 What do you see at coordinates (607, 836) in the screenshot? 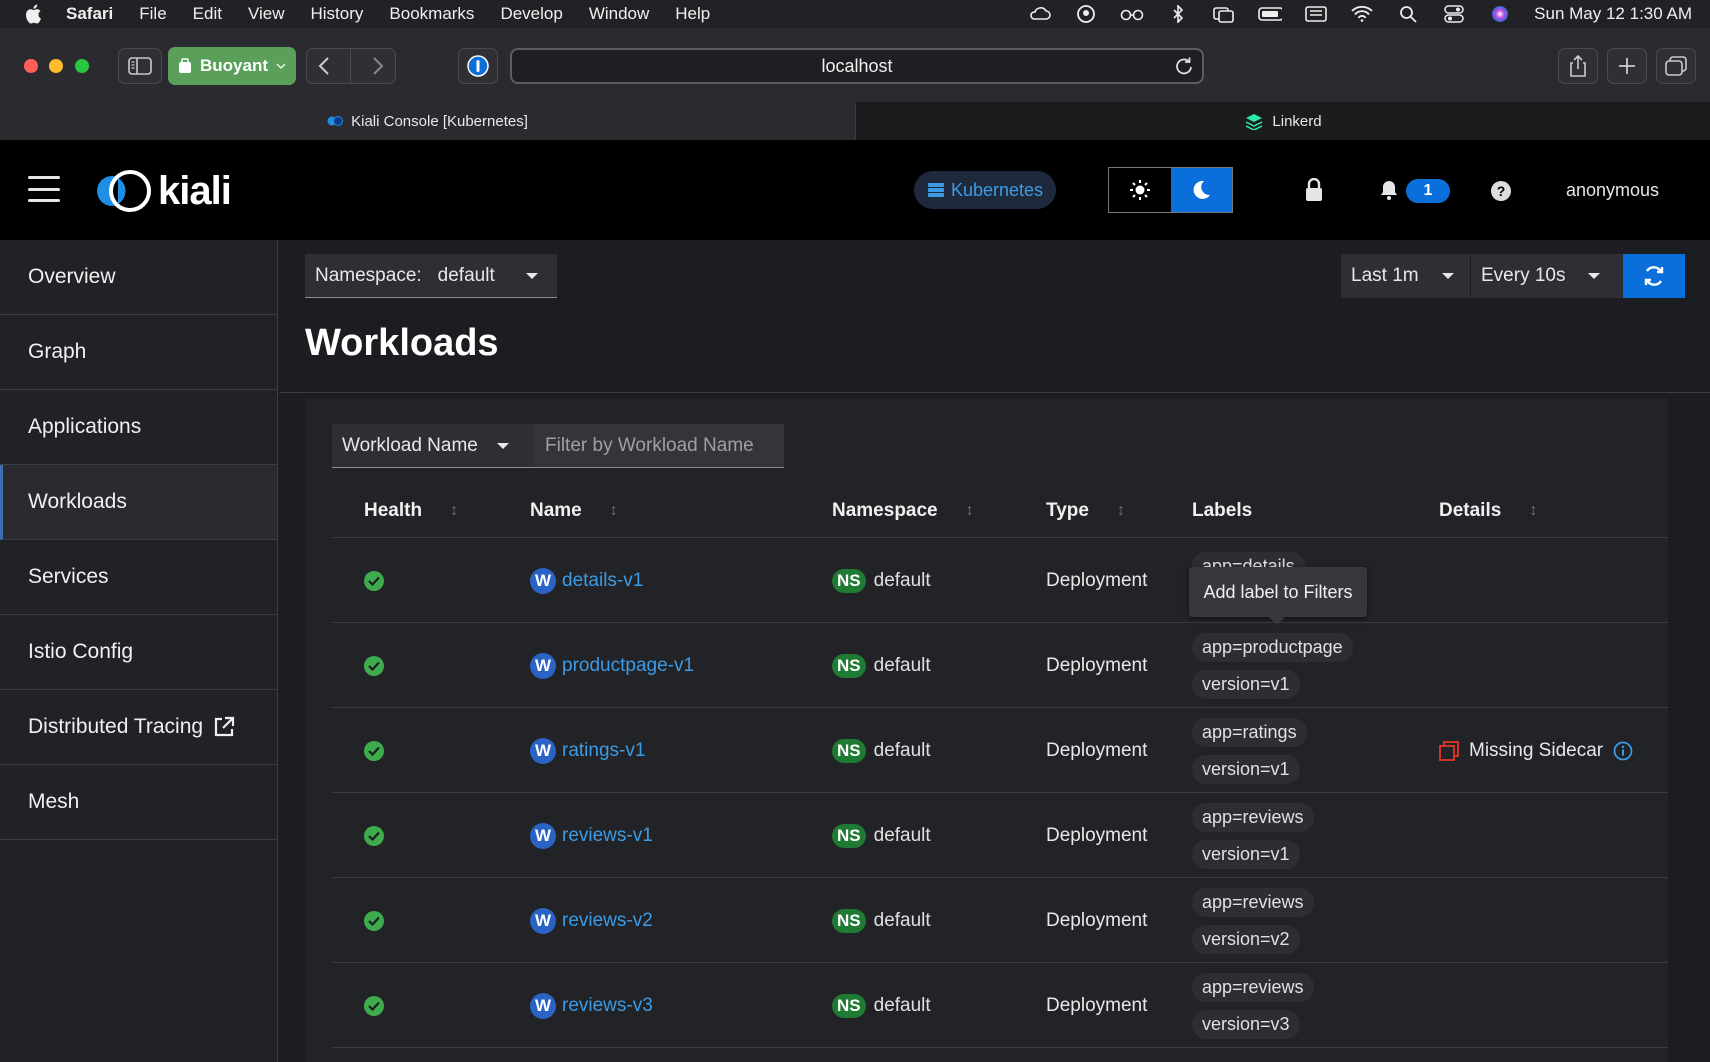
I see `workload-name-link: reviews-v1` at bounding box center [607, 836].